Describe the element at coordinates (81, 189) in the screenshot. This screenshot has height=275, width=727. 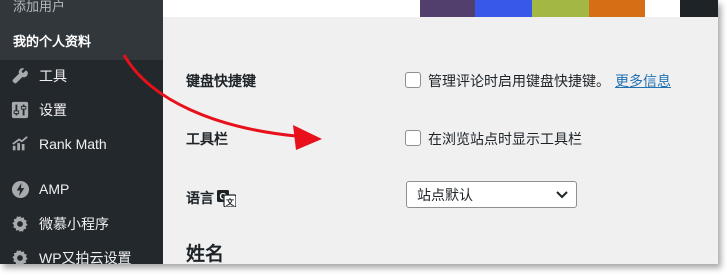
I see `sidebar-item-amp: AMP` at that location.